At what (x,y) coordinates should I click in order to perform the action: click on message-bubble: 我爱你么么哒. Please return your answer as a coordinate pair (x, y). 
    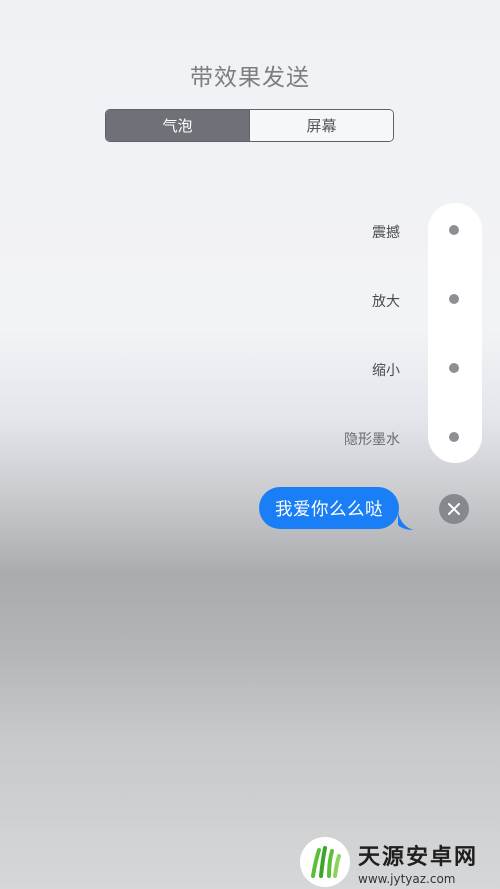
    Looking at the image, I should click on (329, 508).